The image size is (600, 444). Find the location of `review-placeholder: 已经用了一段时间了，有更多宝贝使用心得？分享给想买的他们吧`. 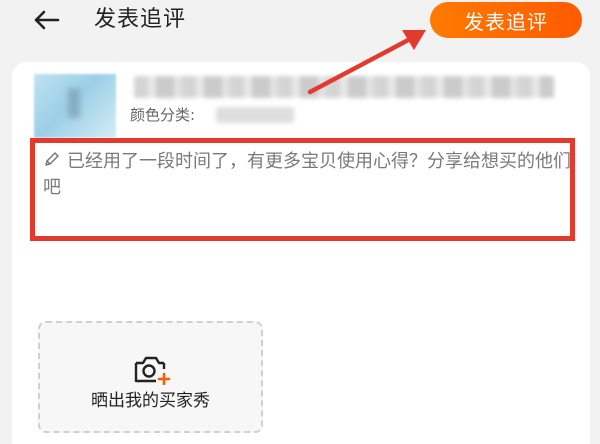

review-placeholder: 已经用了一段时间了，有更多宝贝使用心得？分享给想买的他们吧 is located at coordinates (308, 175).